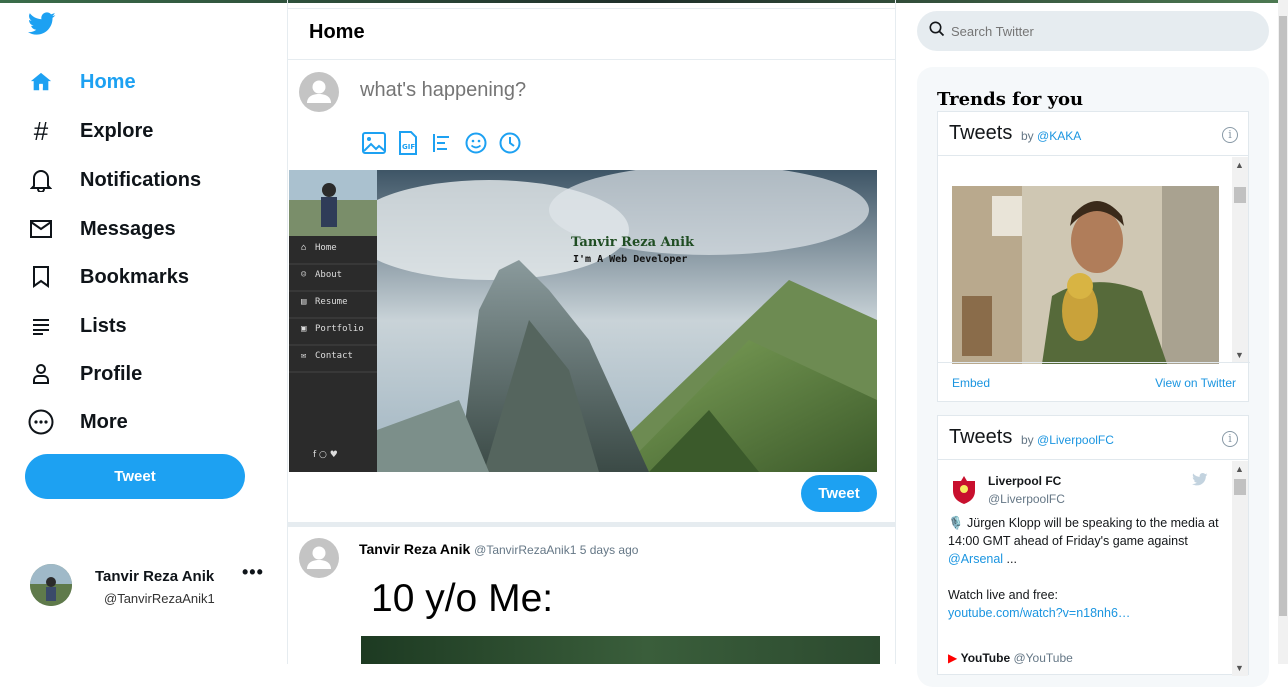  I want to click on site-tagline: I'm A Web Developer, so click(630, 259).